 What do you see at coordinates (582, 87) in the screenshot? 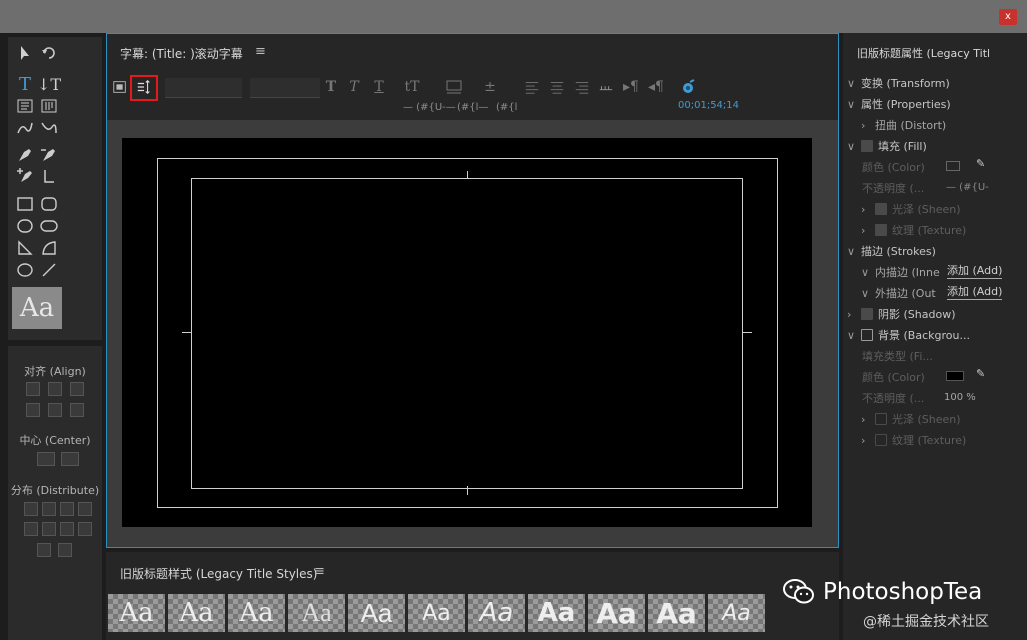
I see `align-right-text-icon` at bounding box center [582, 87].